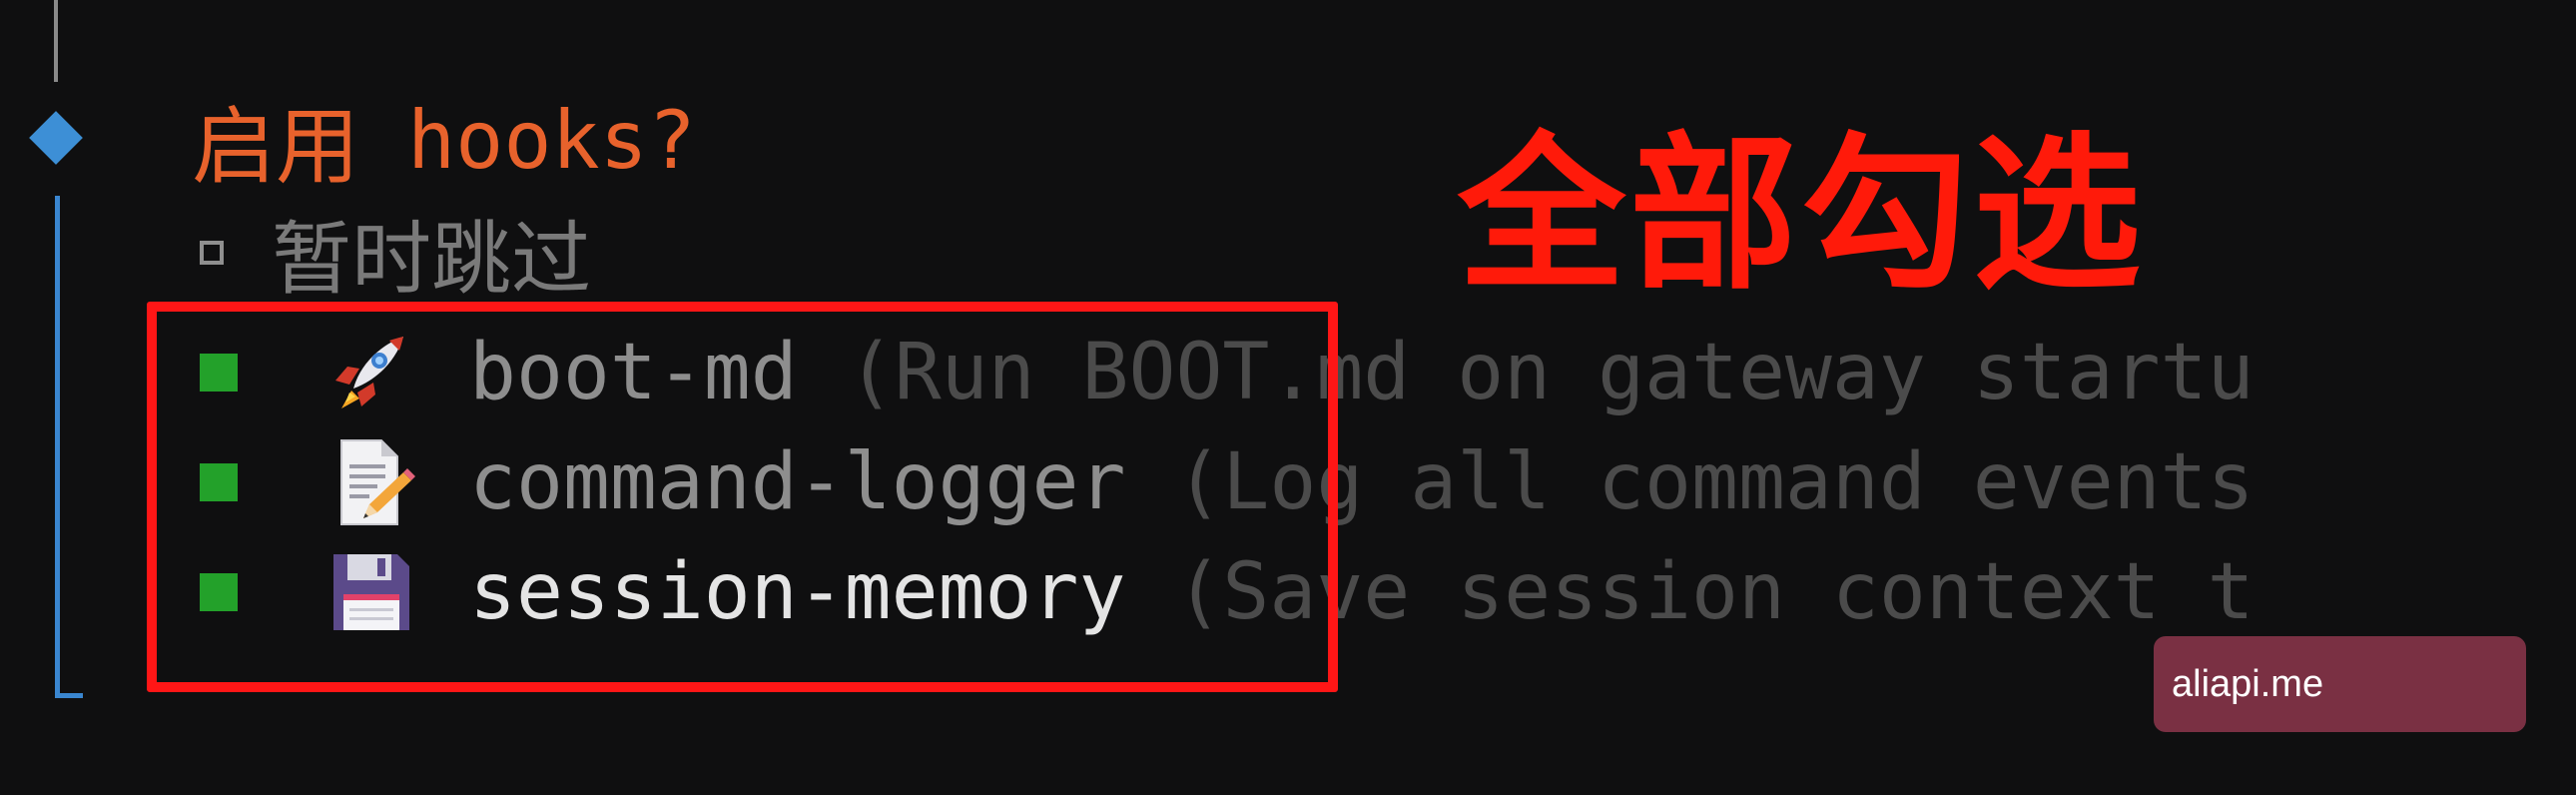 Image resolution: width=2576 pixels, height=795 pixels. What do you see at coordinates (276, 146) in the screenshot?
I see `prompt-question-zh: 启用` at bounding box center [276, 146].